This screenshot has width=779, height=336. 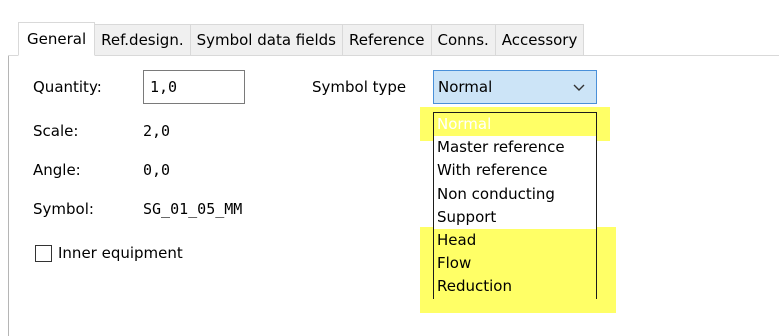 What do you see at coordinates (515, 240) in the screenshot?
I see `option-head: Head` at bounding box center [515, 240].